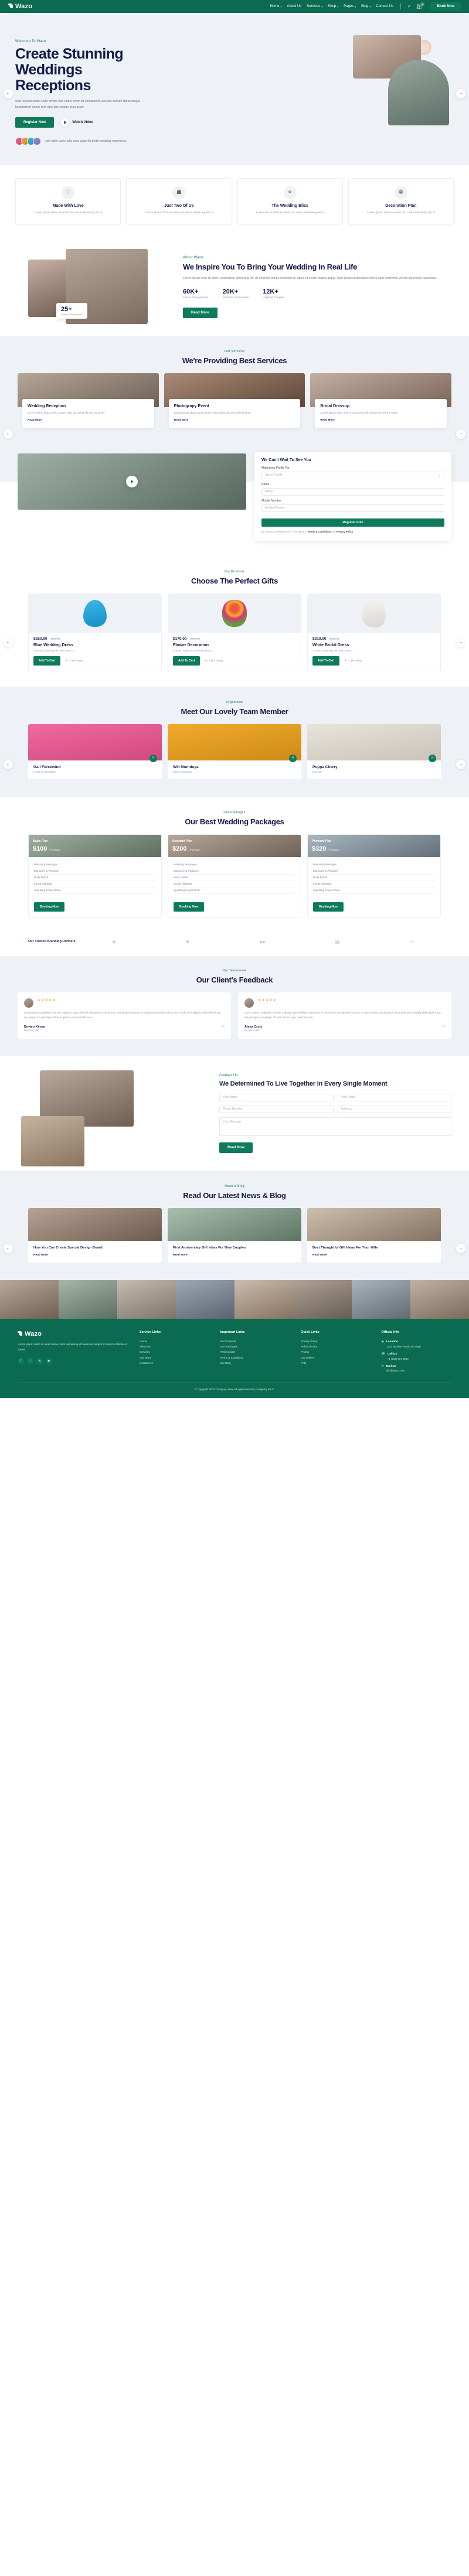  Describe the element at coordinates (314, 6) in the screenshot. I see `nav-item-services: Services ▾` at that location.